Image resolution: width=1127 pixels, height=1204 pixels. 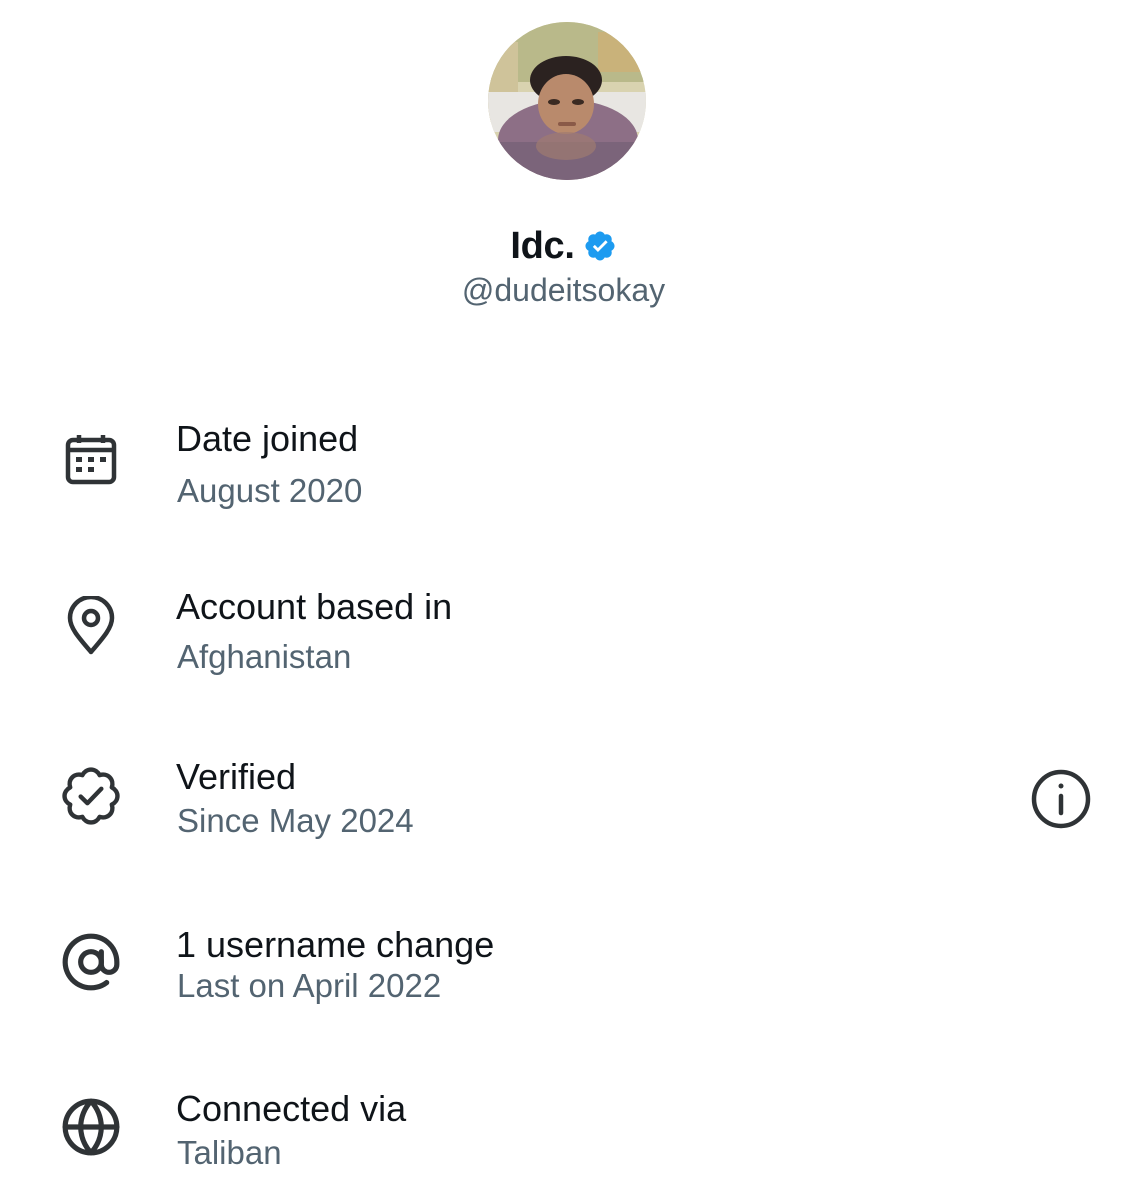 I want to click on profile-handle: @dudeitsokay, so click(x=563, y=290).